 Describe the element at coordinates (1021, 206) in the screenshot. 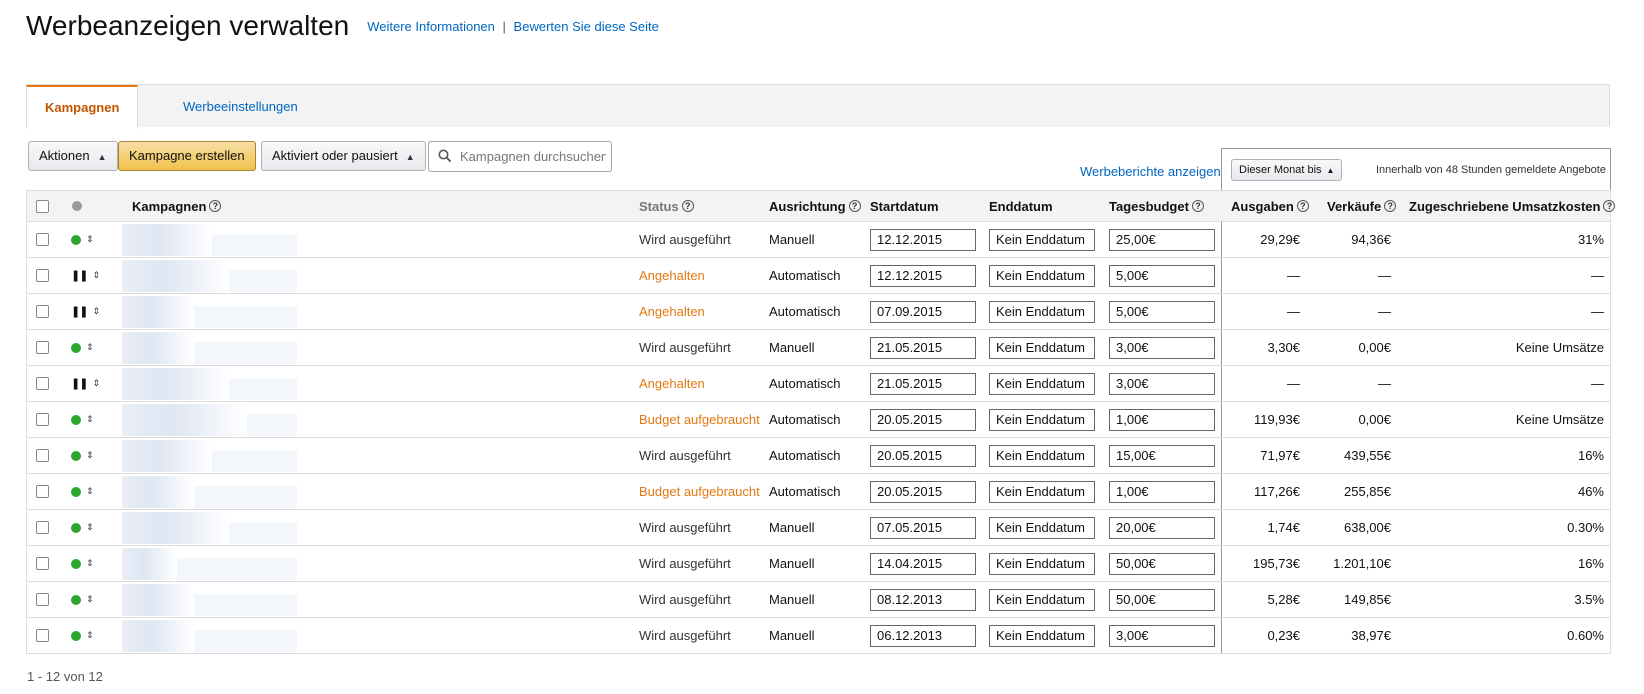

I see `col-end-date: Enddatum` at that location.